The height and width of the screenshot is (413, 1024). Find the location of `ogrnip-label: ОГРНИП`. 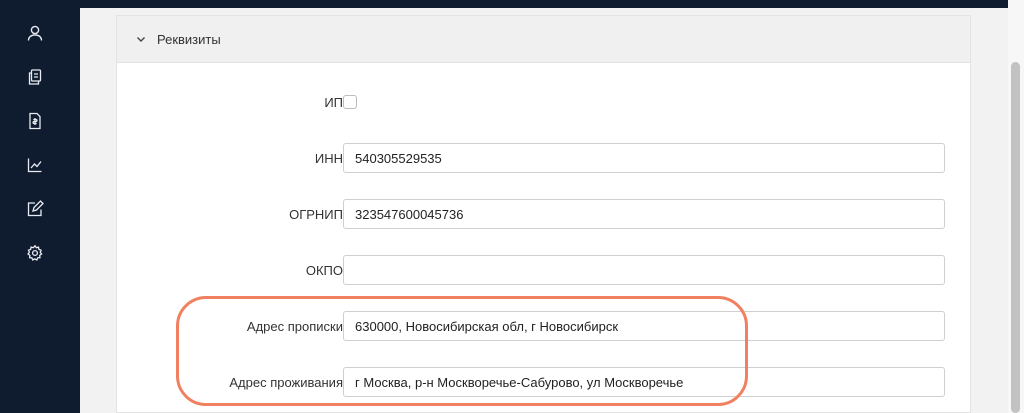

ogrnip-label: ОГРНИП is located at coordinates (316, 214).